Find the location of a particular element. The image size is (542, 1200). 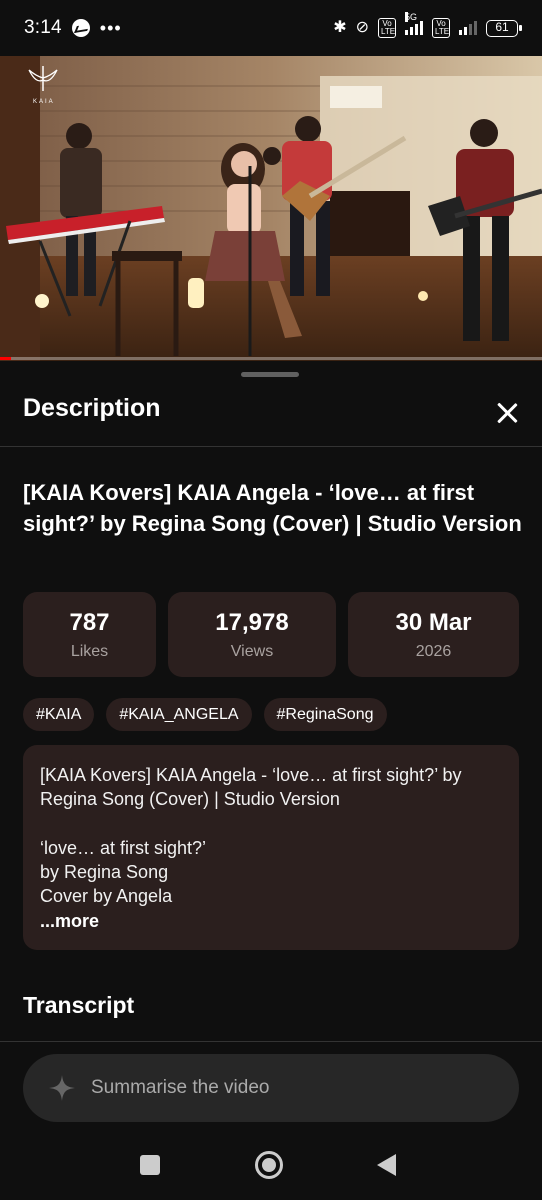

hashtag-row: #KAIA #KAIA_ANGELA #ReginaSong is located at coordinates (205, 714).